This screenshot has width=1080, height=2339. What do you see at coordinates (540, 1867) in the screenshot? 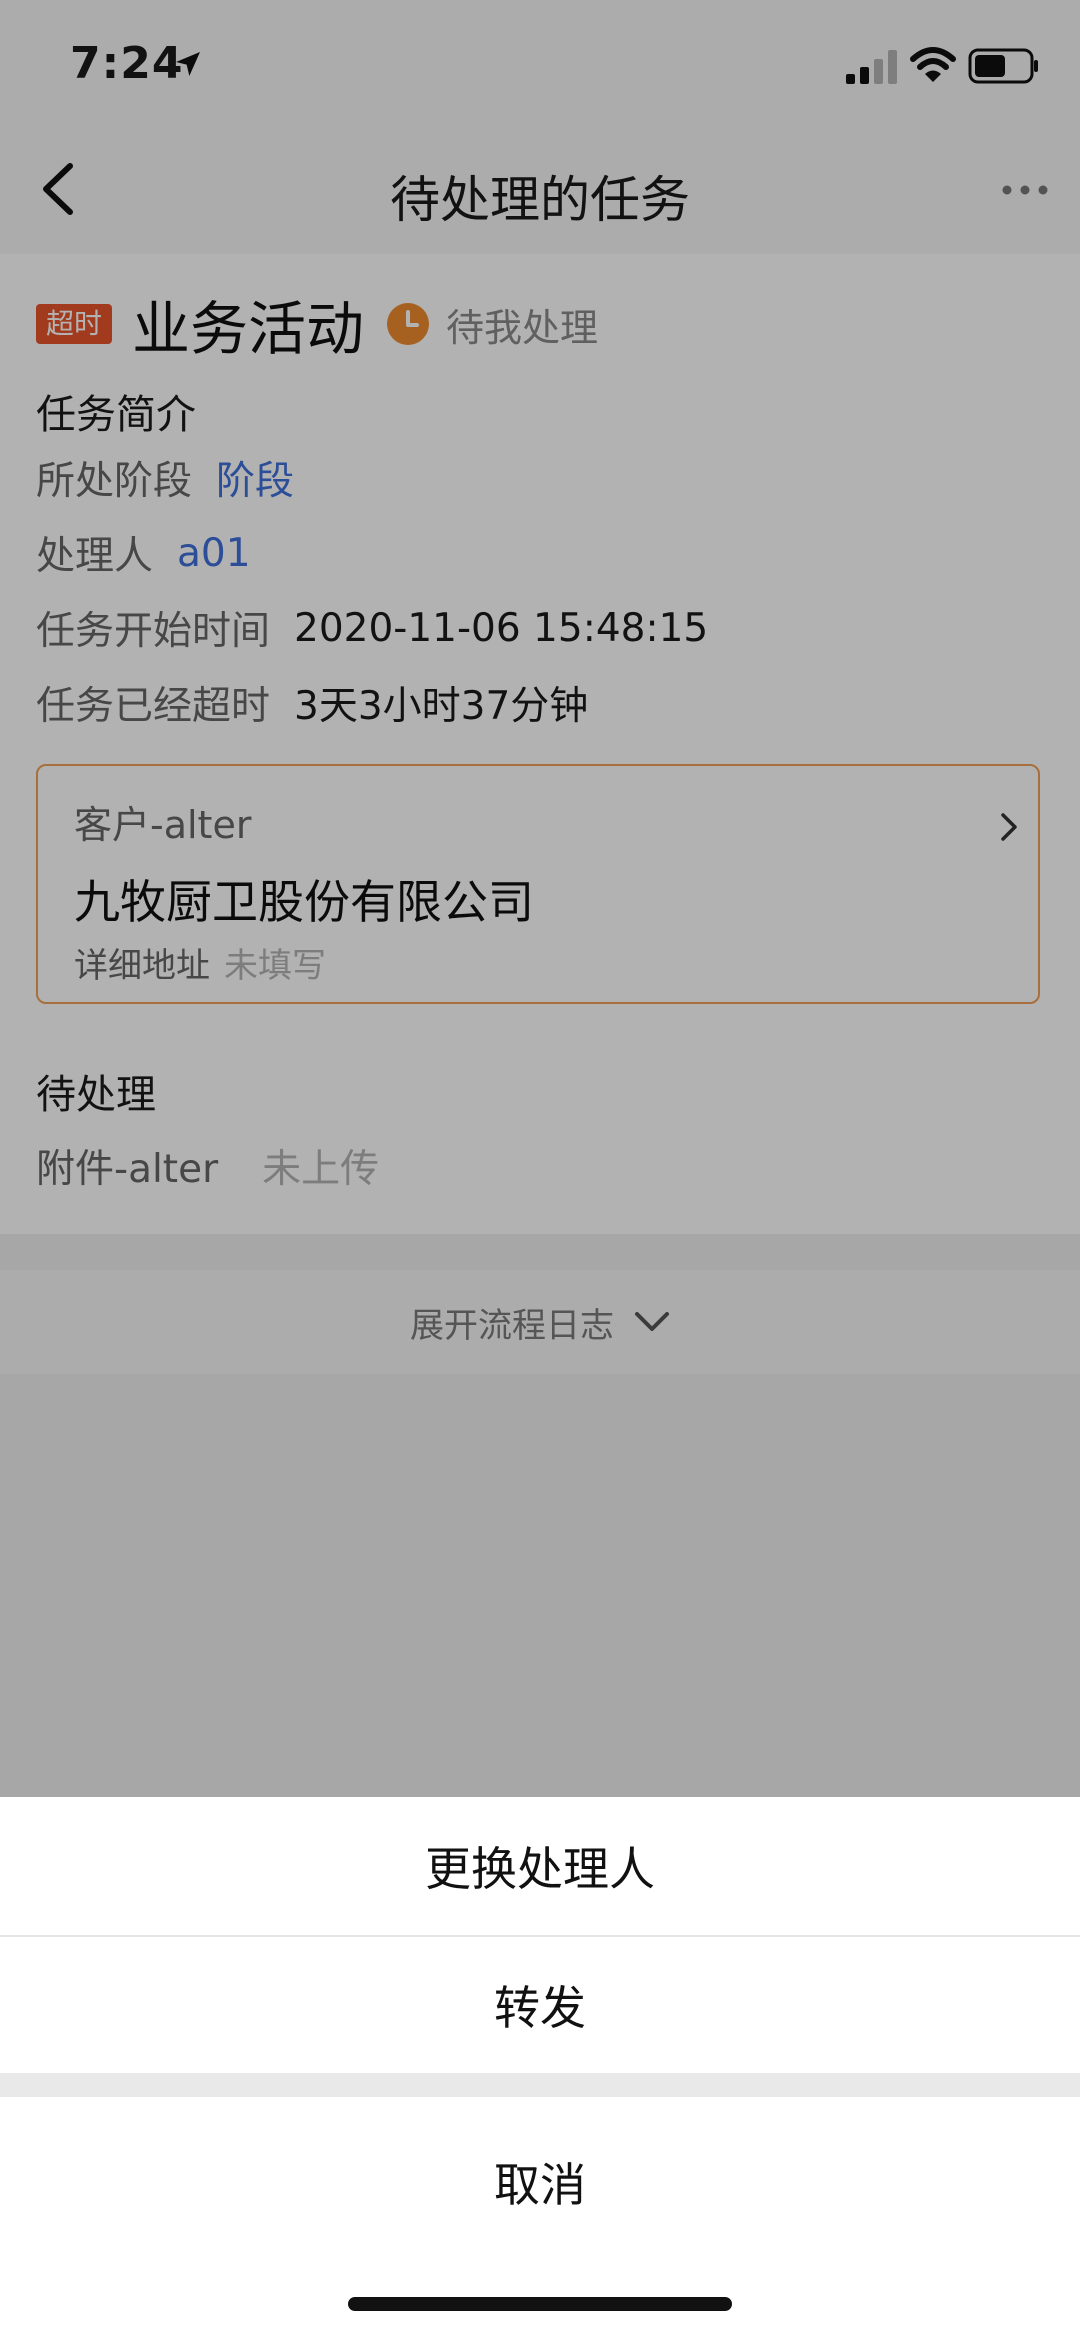
I see `change-handler-button: 更换处理人` at bounding box center [540, 1867].